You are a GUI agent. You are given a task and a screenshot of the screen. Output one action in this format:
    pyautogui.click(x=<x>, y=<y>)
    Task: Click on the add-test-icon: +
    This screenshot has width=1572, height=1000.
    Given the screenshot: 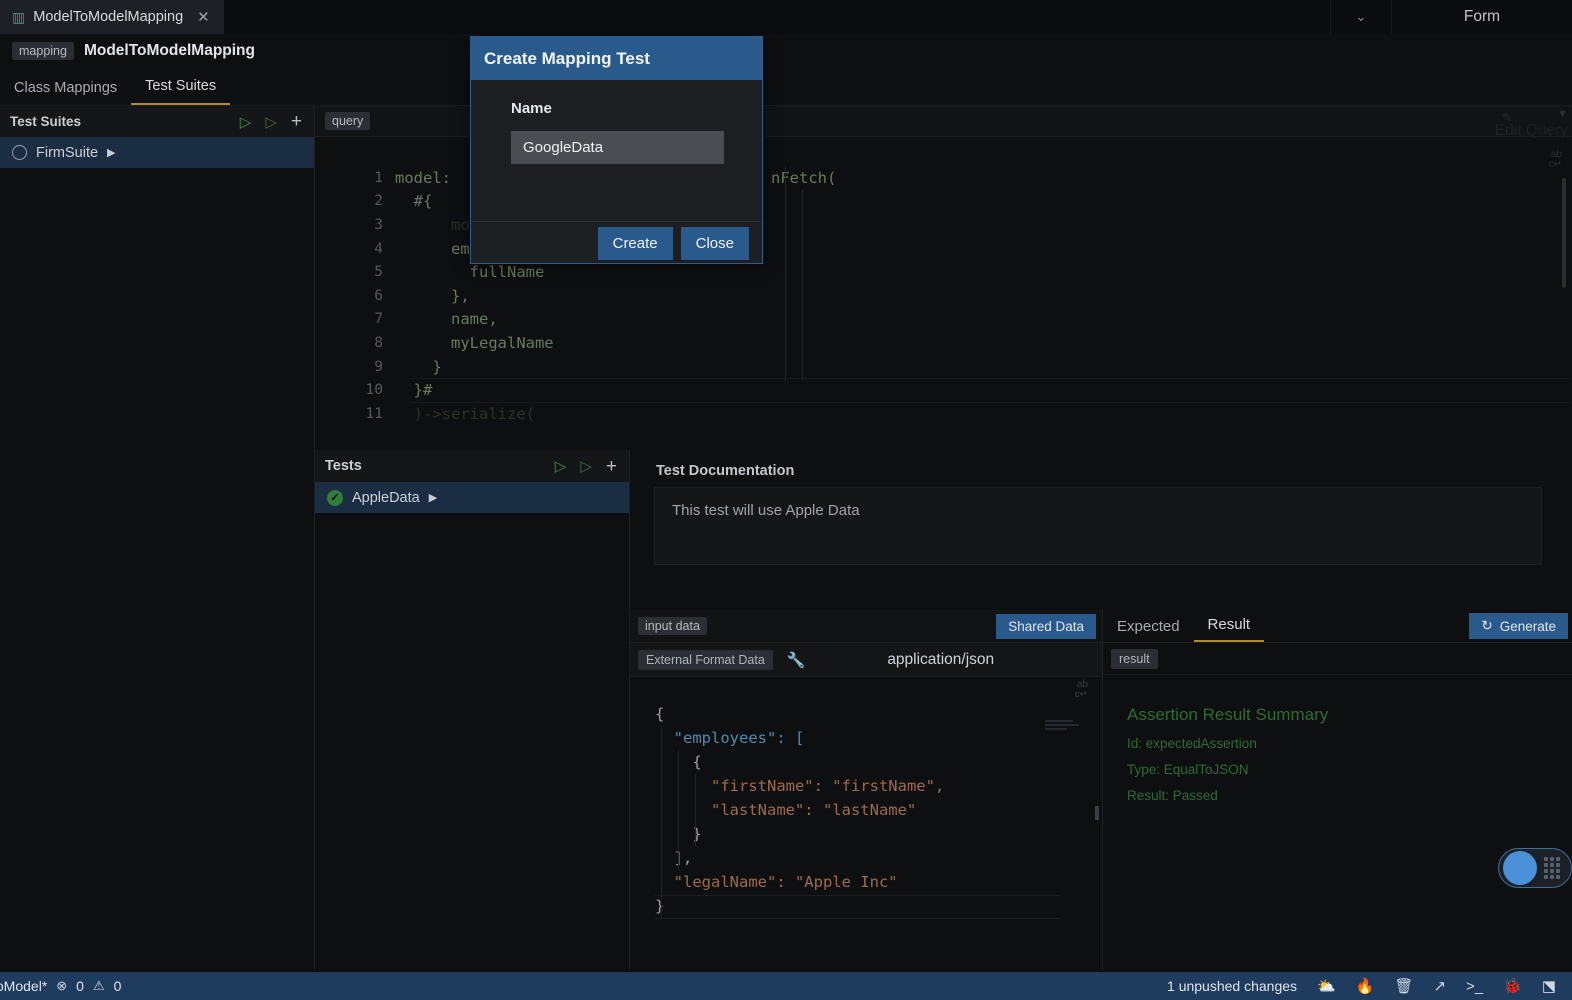 What is the action you would take?
    pyautogui.click(x=611, y=466)
    